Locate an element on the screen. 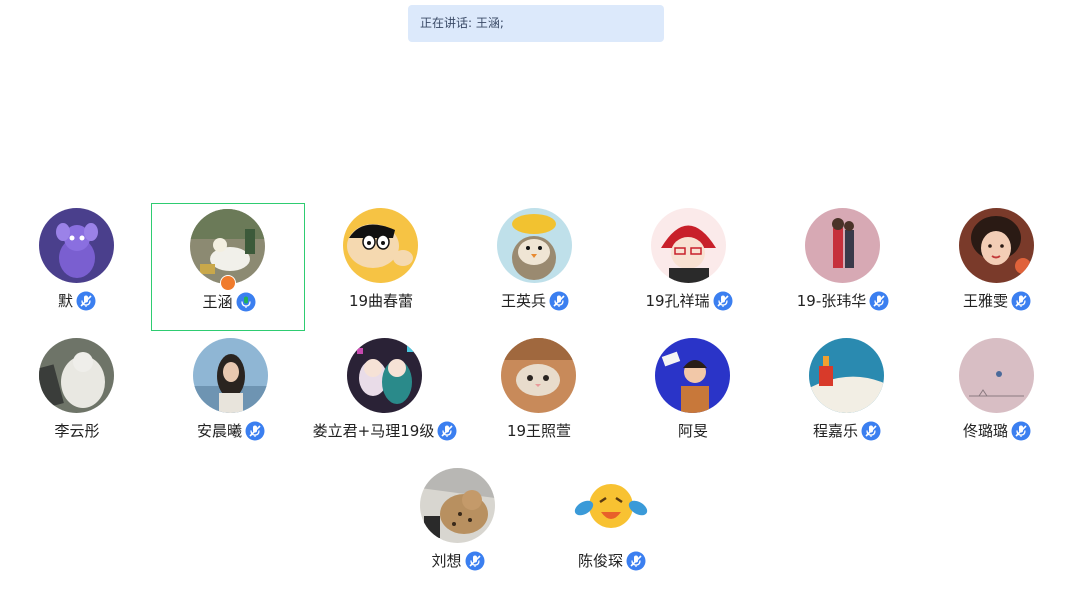 This screenshot has height=611, width=1080. participant-tile: 娄立君+马理19级 is located at coordinates (385, 394).